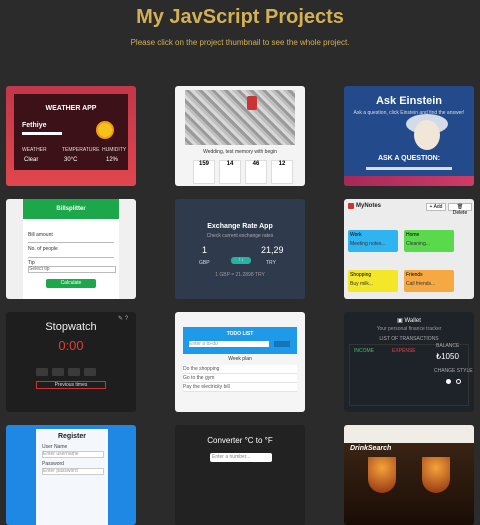 The image size is (480, 525). Describe the element at coordinates (240, 378) in the screenshot. I see `todo-item: Go to the gym` at that location.